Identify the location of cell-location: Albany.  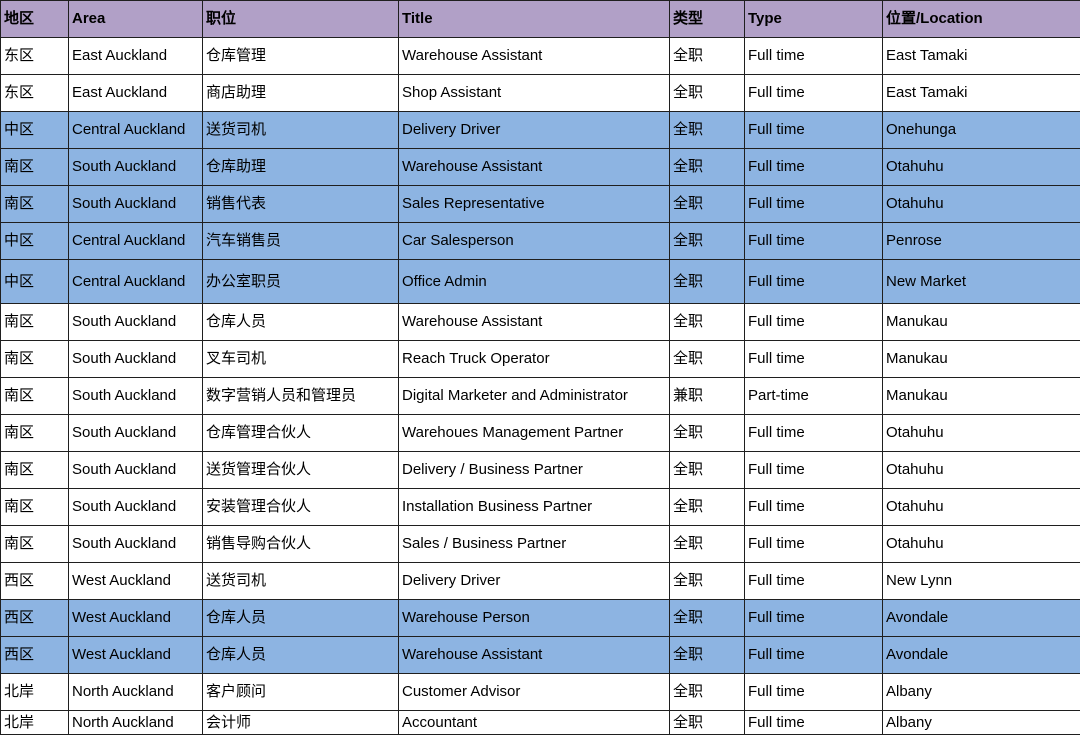
(981, 692).